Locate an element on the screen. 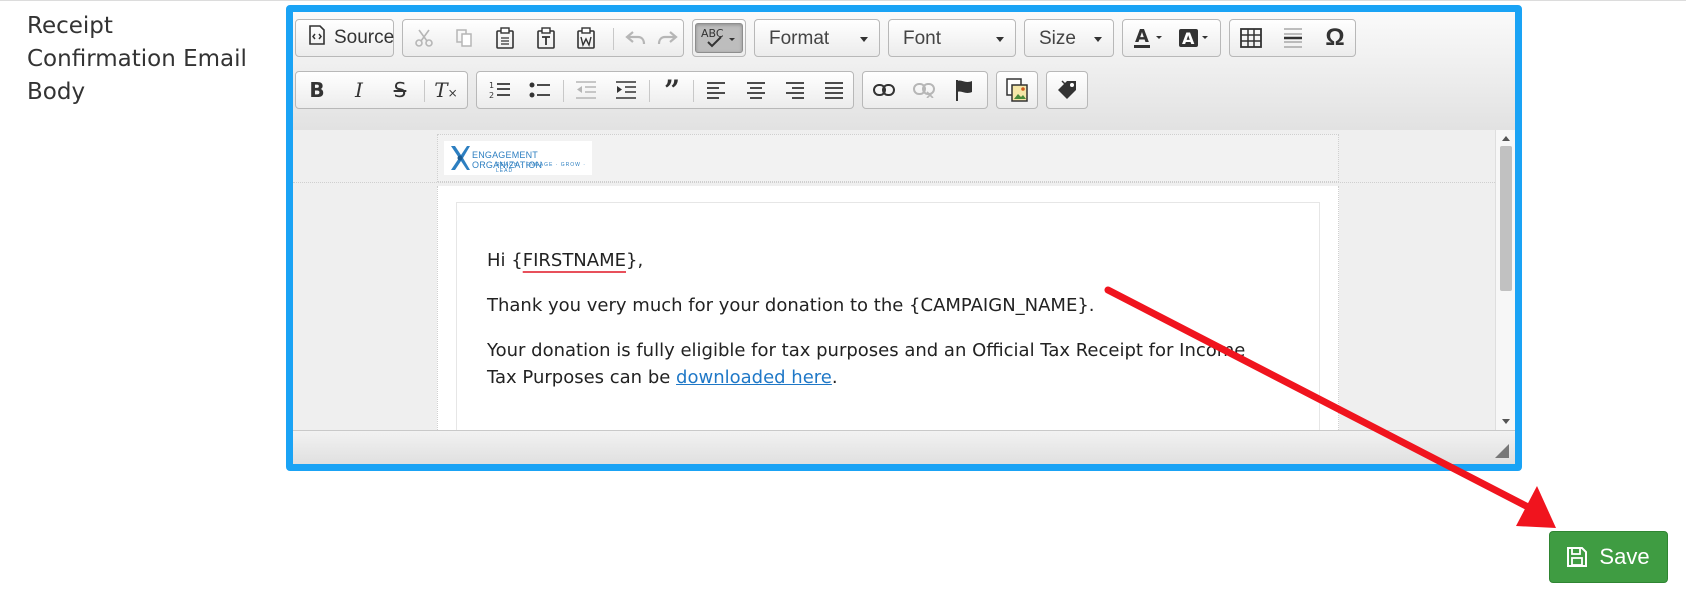  horizontal-line-icon is located at coordinates (1293, 38).